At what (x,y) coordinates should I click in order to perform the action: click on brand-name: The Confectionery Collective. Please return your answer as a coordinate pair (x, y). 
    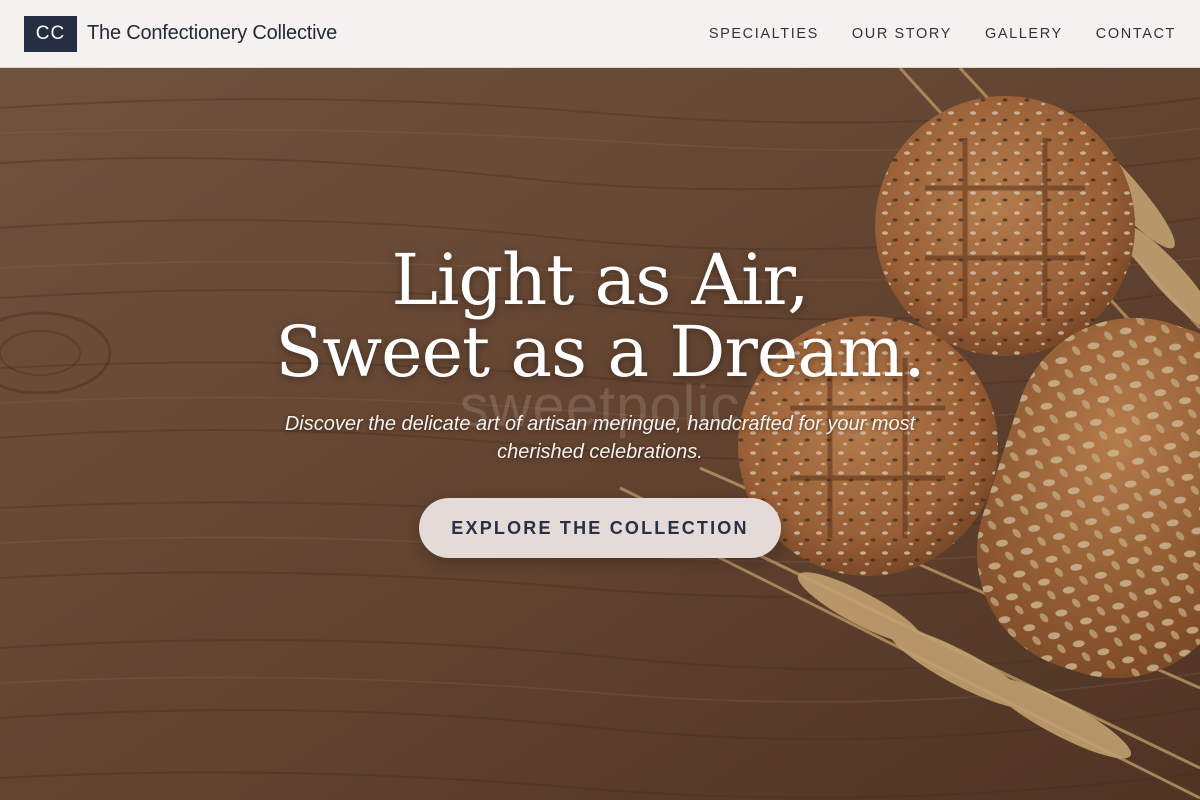
    Looking at the image, I should click on (212, 33).